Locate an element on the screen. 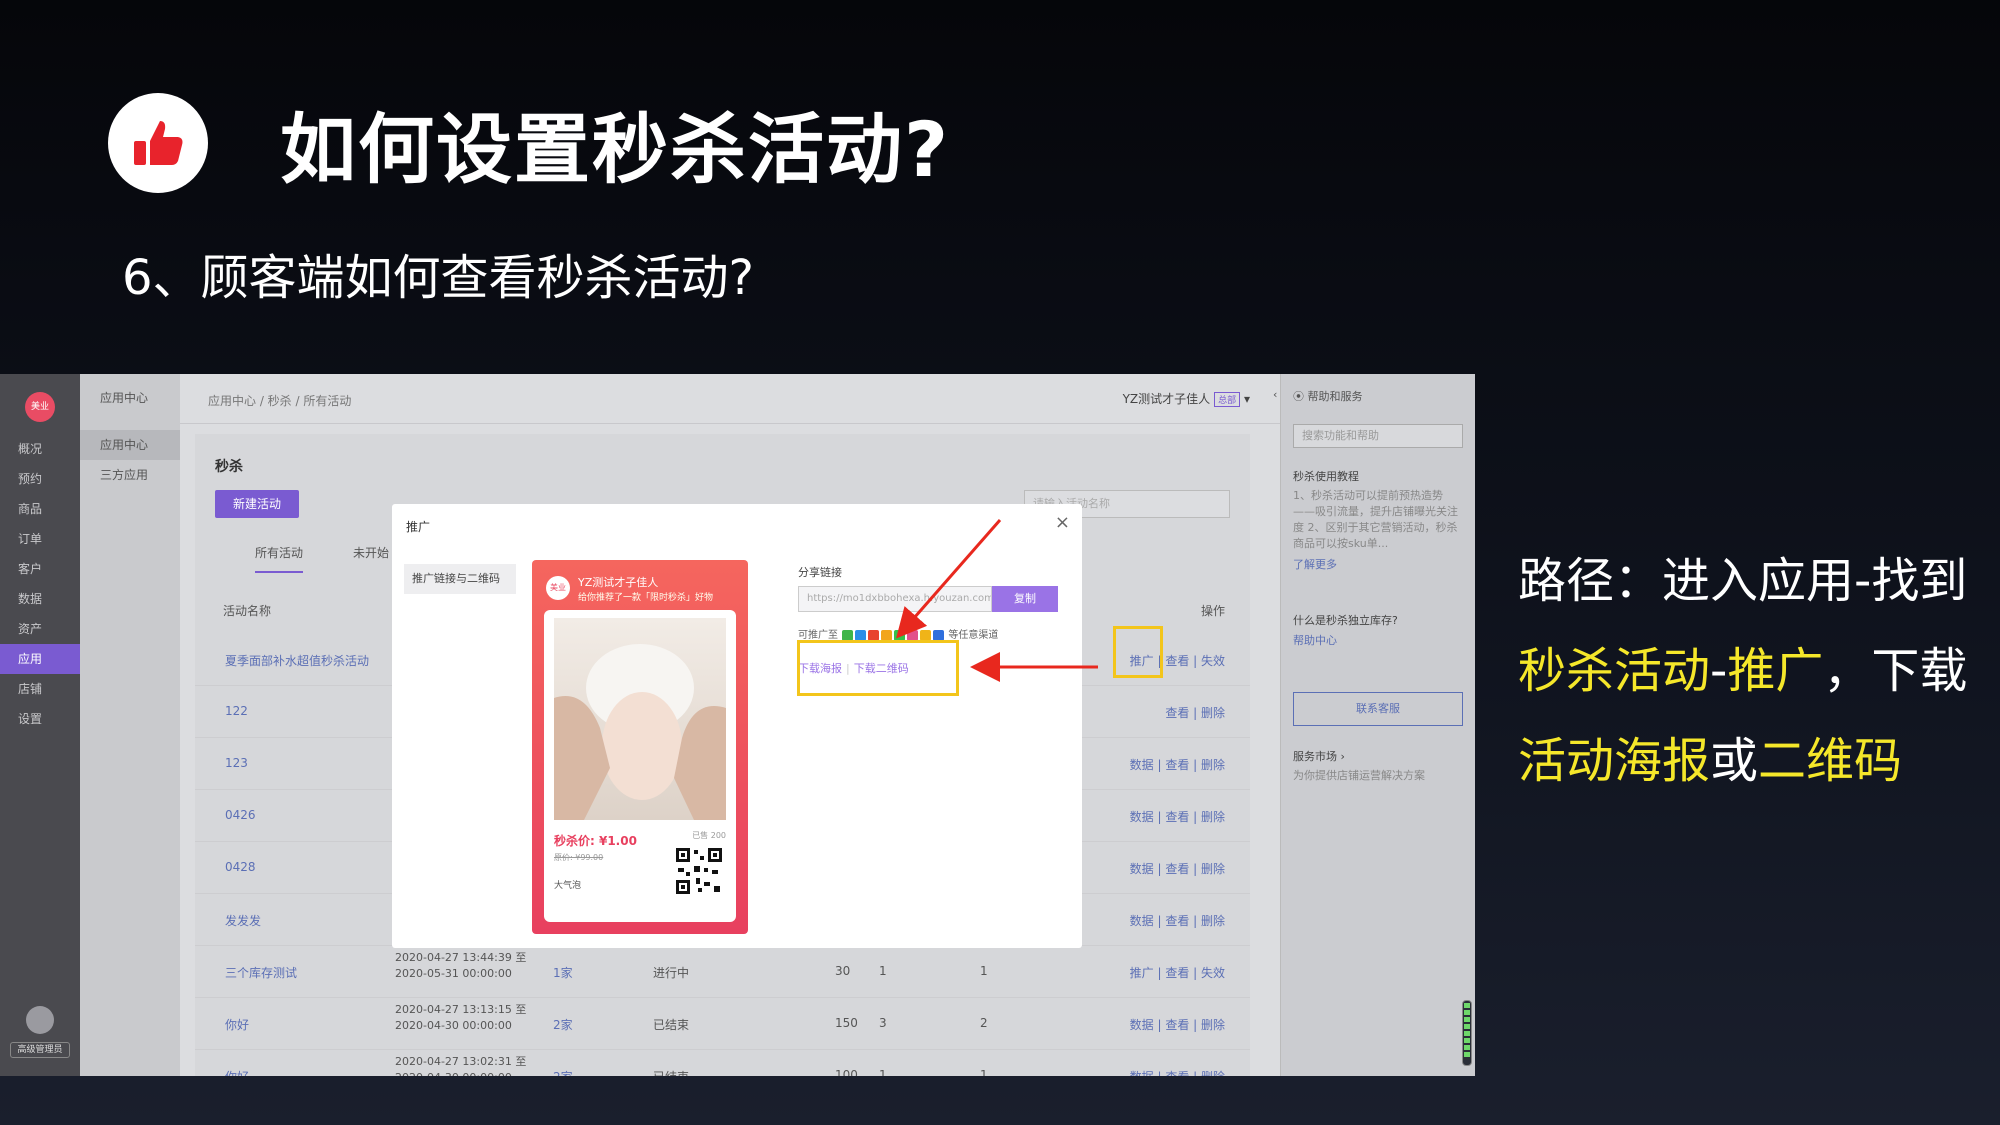 The width and height of the screenshot is (2000, 1125). col-ops-header: 操作 is located at coordinates (1212, 611).